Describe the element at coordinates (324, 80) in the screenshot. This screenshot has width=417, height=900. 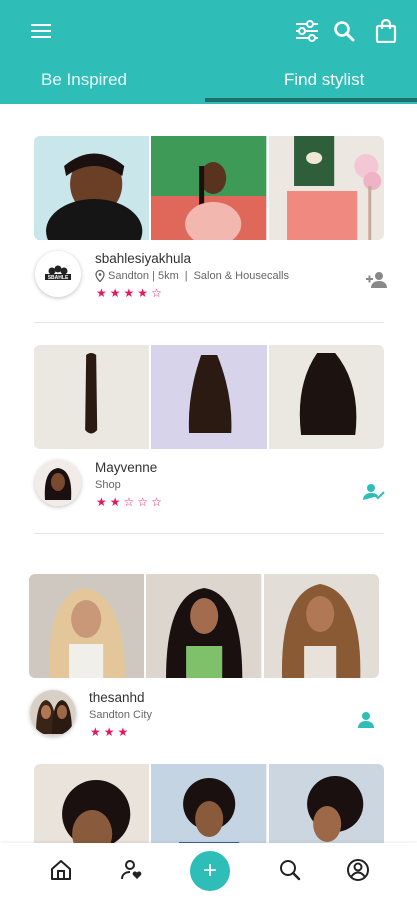
I see `tab-find-stylist: Find stylist` at that location.